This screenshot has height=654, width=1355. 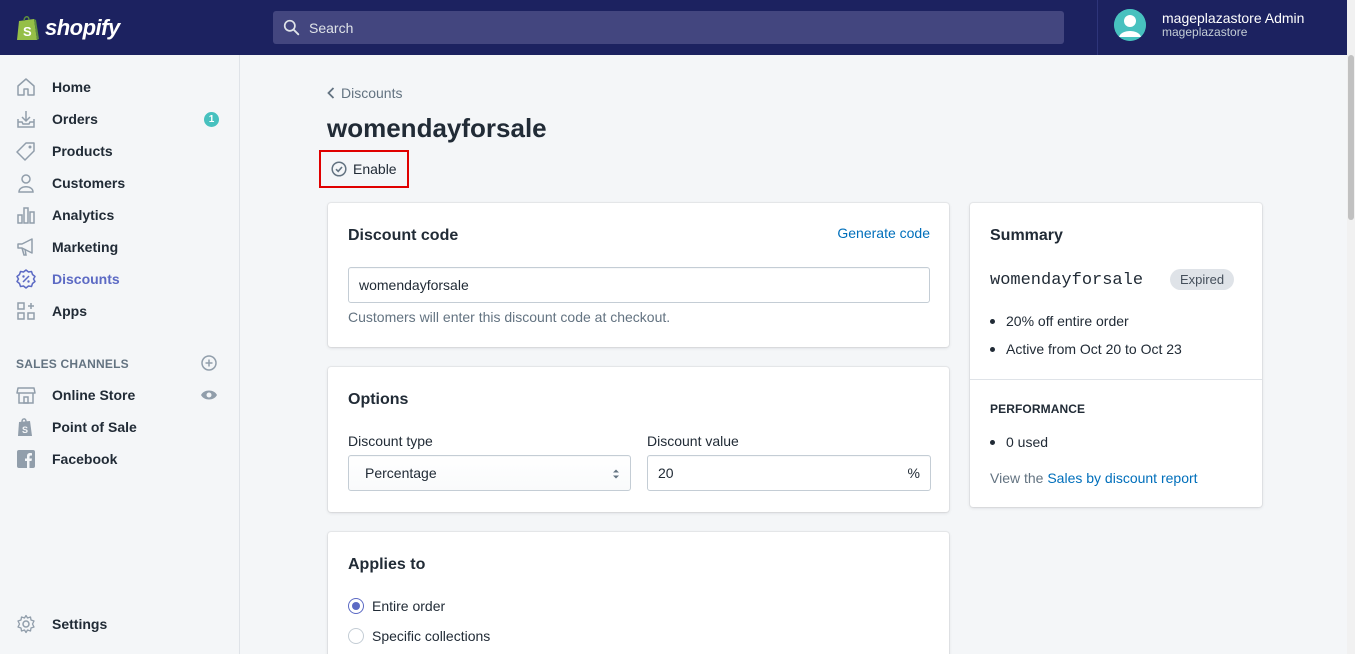 I want to click on sidebar-item-point-of-sale: S Point of Sale, so click(x=120, y=427).